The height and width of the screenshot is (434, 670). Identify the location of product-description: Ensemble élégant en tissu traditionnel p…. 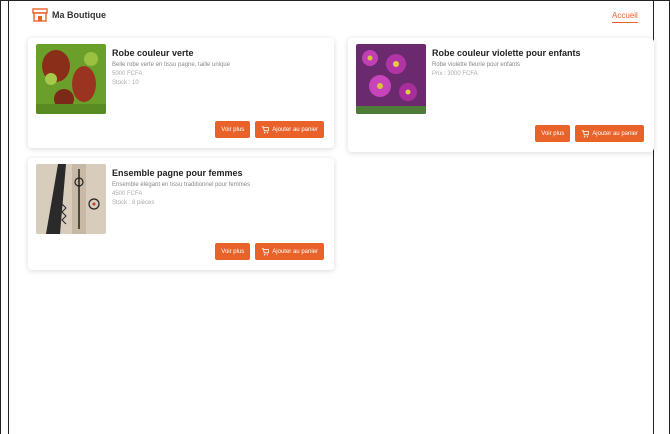
(181, 185).